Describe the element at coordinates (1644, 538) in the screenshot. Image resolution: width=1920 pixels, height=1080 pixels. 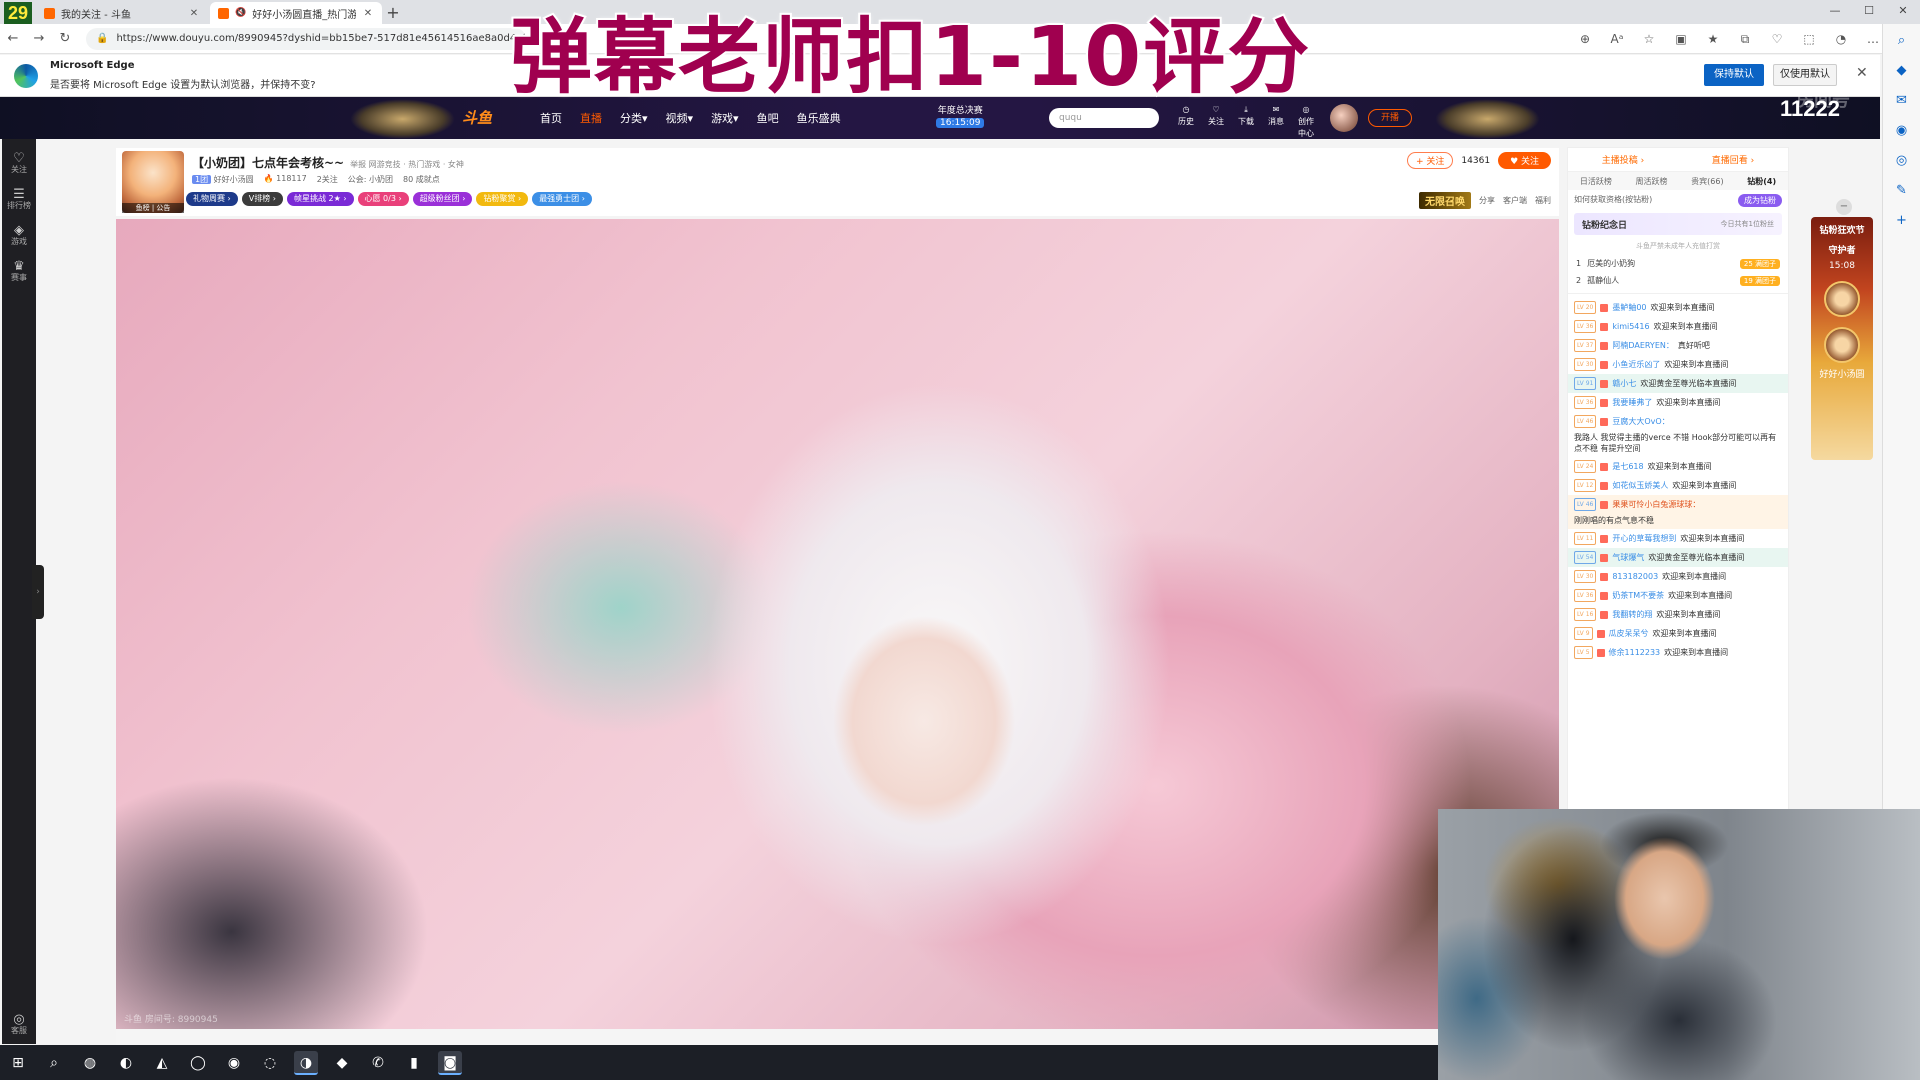
I see `chat-user: 开心的草莓我想到` at that location.